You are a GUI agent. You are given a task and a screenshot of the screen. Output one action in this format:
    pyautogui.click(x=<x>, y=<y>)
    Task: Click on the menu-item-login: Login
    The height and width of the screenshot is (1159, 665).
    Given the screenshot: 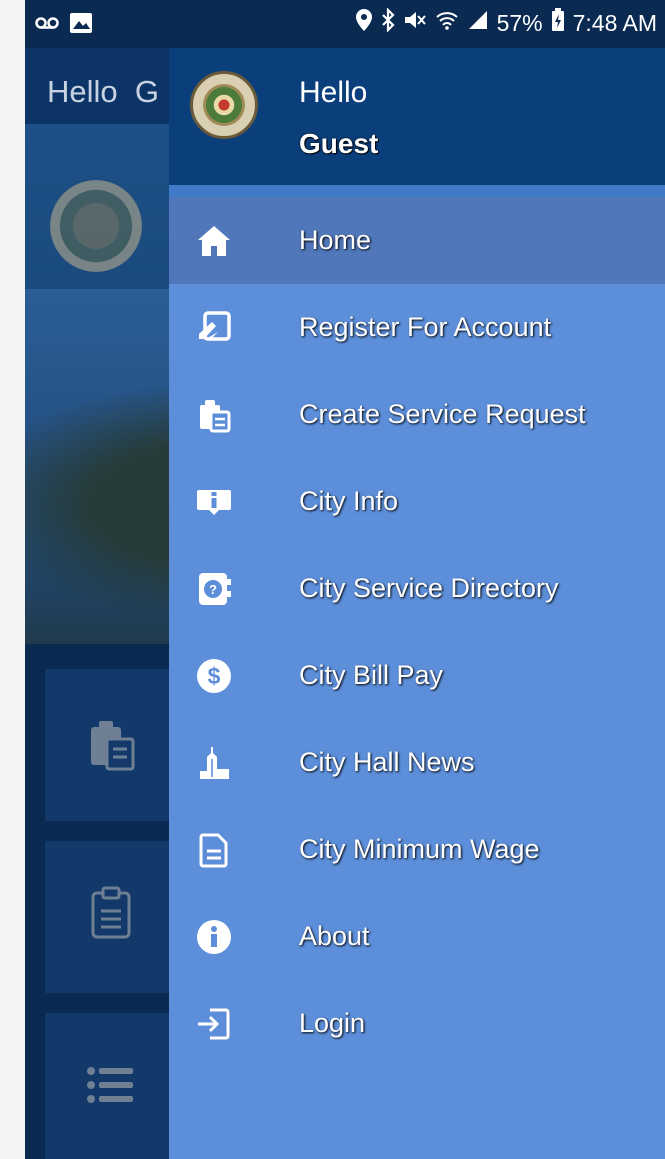 What is the action you would take?
    pyautogui.click(x=417, y=1023)
    